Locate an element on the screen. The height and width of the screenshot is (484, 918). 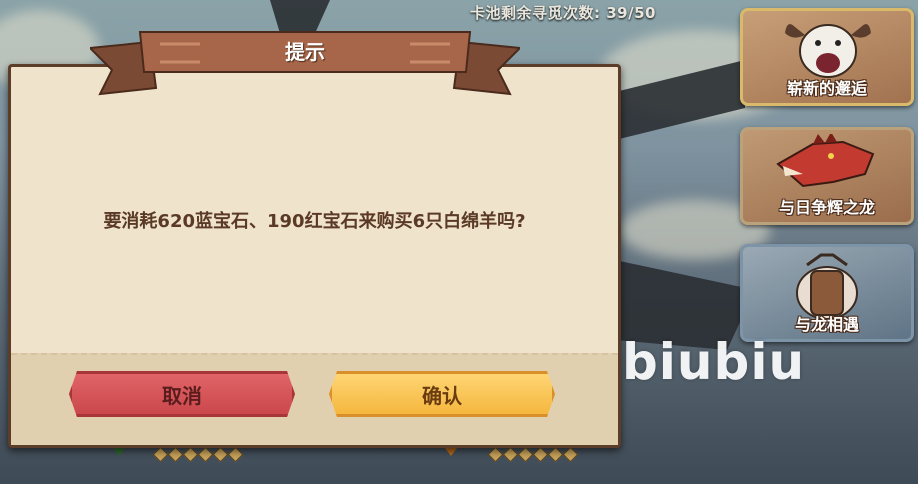
dialog-title-banner: 提示 is located at coordinates (305, 62).